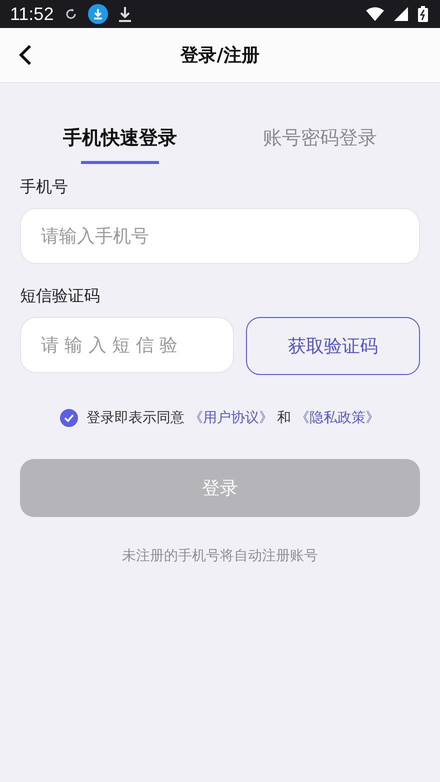 The image size is (440, 782). I want to click on battery-icon, so click(423, 14).